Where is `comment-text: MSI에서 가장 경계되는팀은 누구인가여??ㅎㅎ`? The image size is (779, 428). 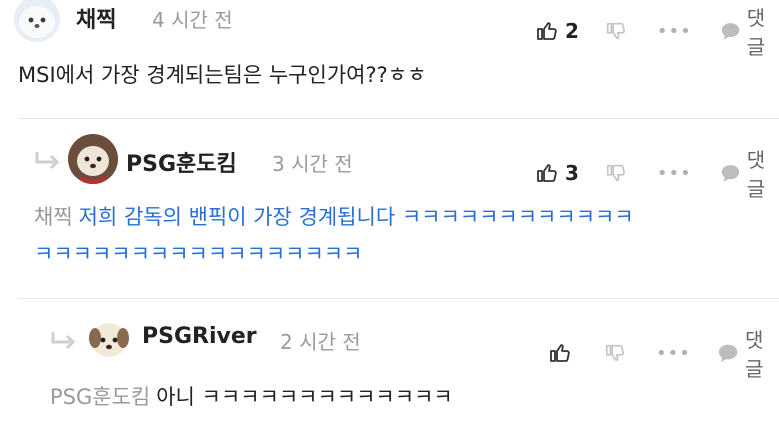
comment-text: MSI에서 가장 경계되는팀은 누구인가여??ㅎㅎ is located at coordinates (222, 75).